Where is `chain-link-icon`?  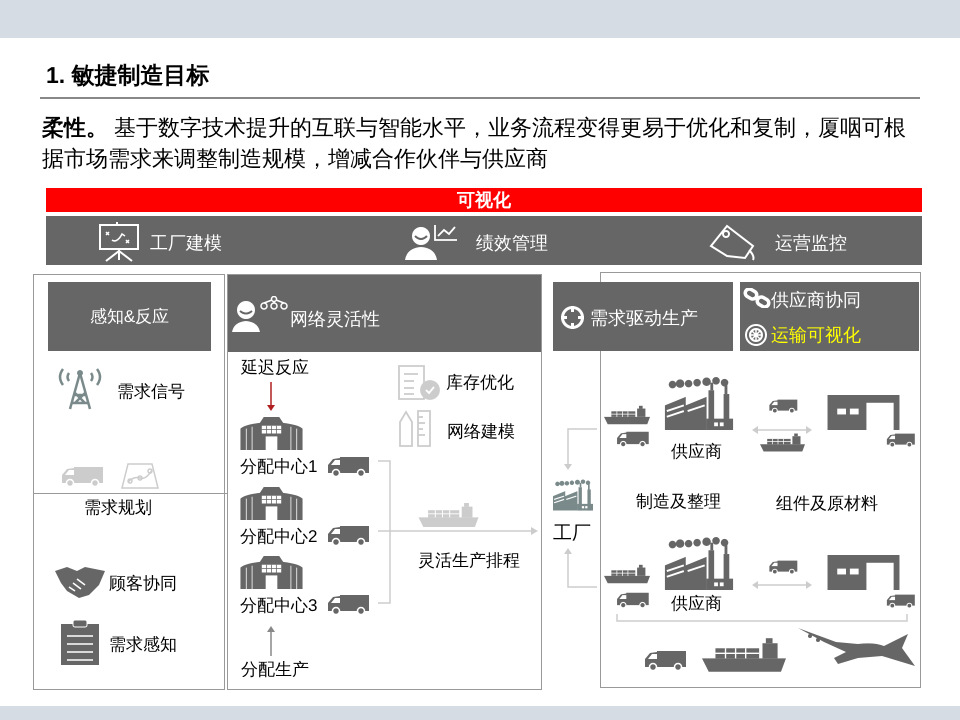 chain-link-icon is located at coordinates (757, 298).